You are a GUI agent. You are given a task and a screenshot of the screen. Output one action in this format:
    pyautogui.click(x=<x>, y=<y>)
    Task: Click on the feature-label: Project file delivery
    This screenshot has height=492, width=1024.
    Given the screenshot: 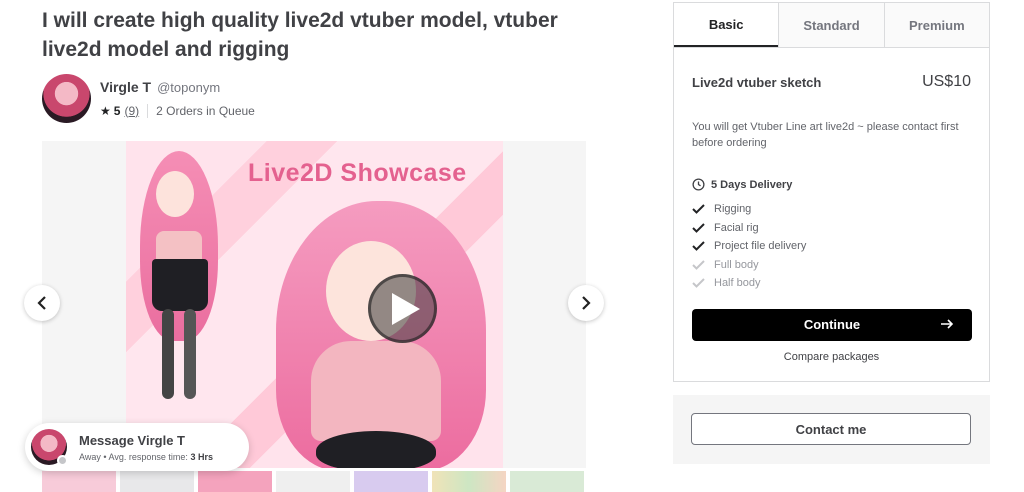 What is the action you would take?
    pyautogui.click(x=760, y=246)
    